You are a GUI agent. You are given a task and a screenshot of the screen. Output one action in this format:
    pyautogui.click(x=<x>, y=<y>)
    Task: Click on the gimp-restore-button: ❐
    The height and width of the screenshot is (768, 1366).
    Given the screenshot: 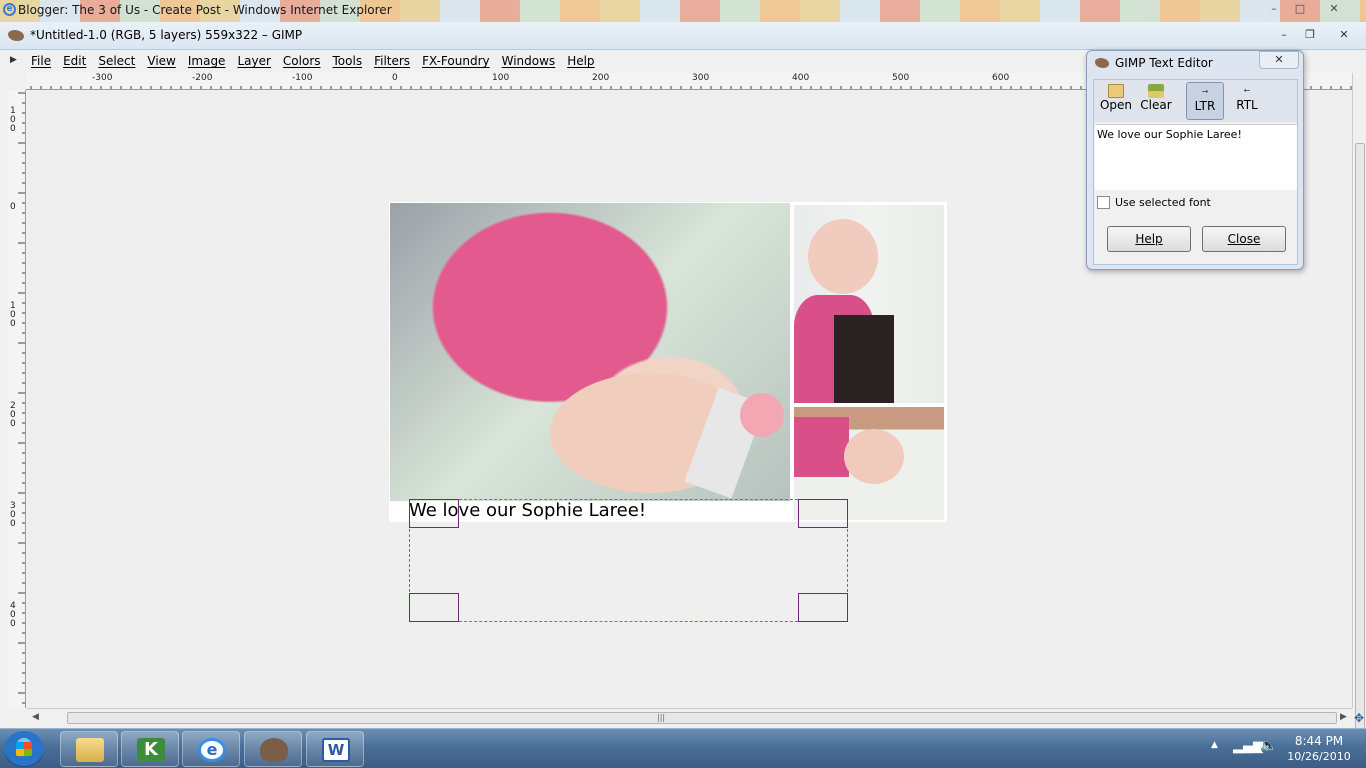 What is the action you would take?
    pyautogui.click(x=1310, y=35)
    